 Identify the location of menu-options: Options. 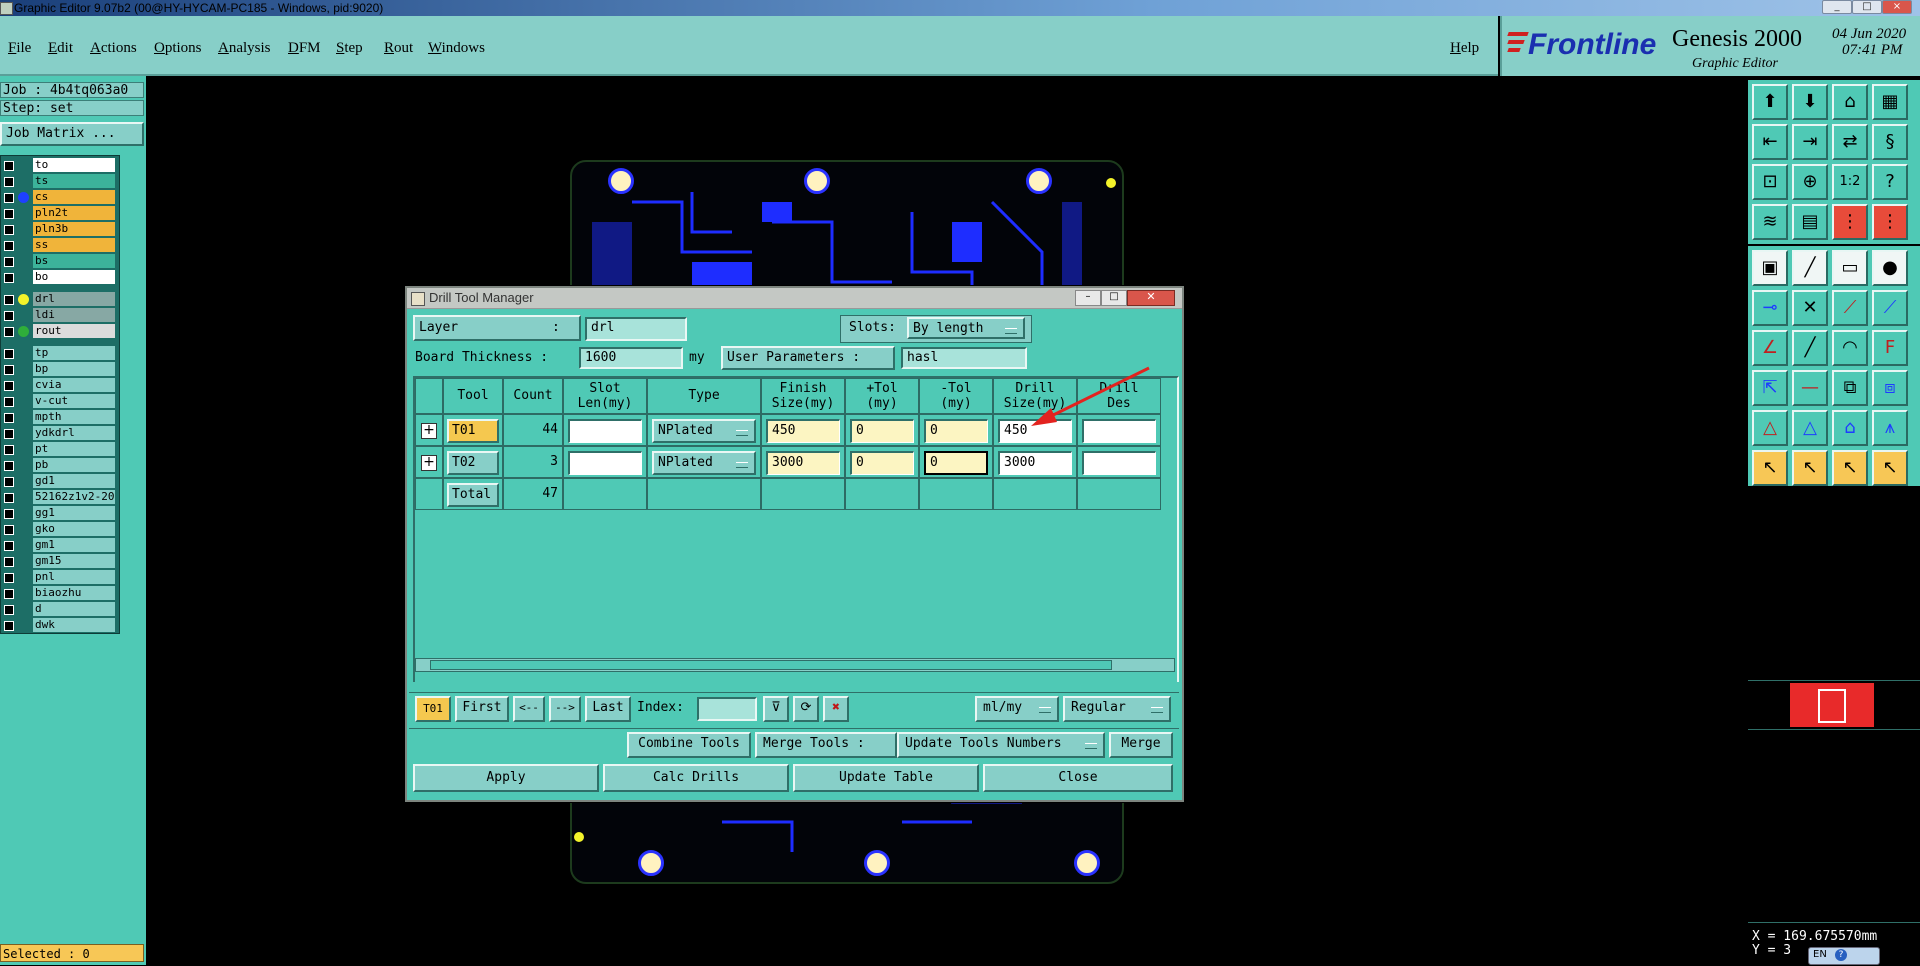
(178, 48).